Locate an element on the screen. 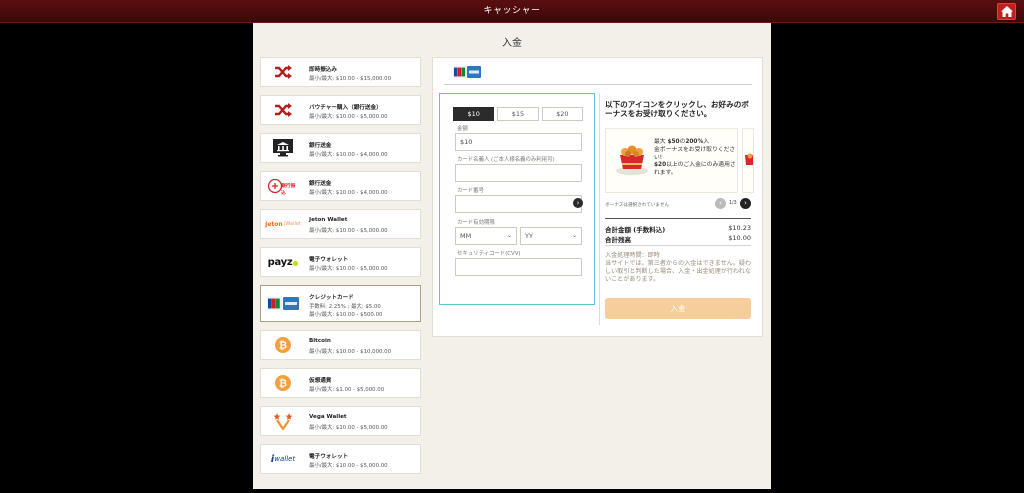  carousel-next-button: › is located at coordinates (745, 203).